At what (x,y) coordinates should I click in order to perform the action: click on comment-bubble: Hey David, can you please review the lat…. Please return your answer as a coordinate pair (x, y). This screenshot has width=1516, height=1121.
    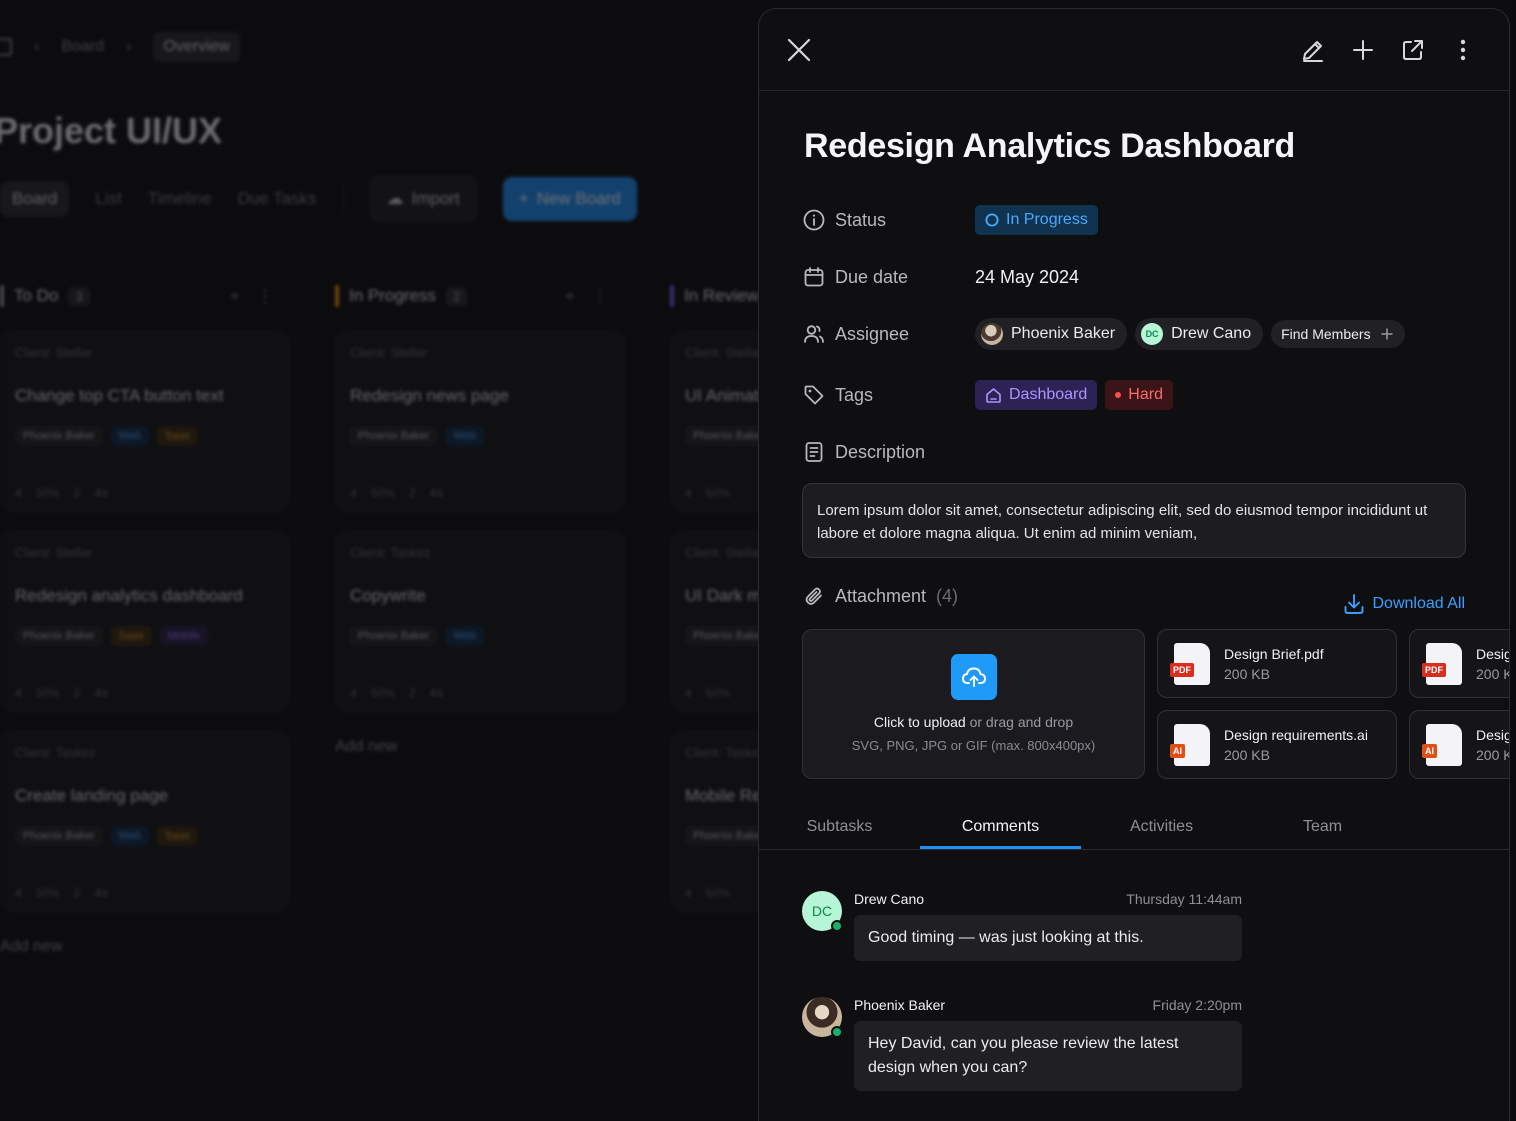
    Looking at the image, I should click on (1048, 1056).